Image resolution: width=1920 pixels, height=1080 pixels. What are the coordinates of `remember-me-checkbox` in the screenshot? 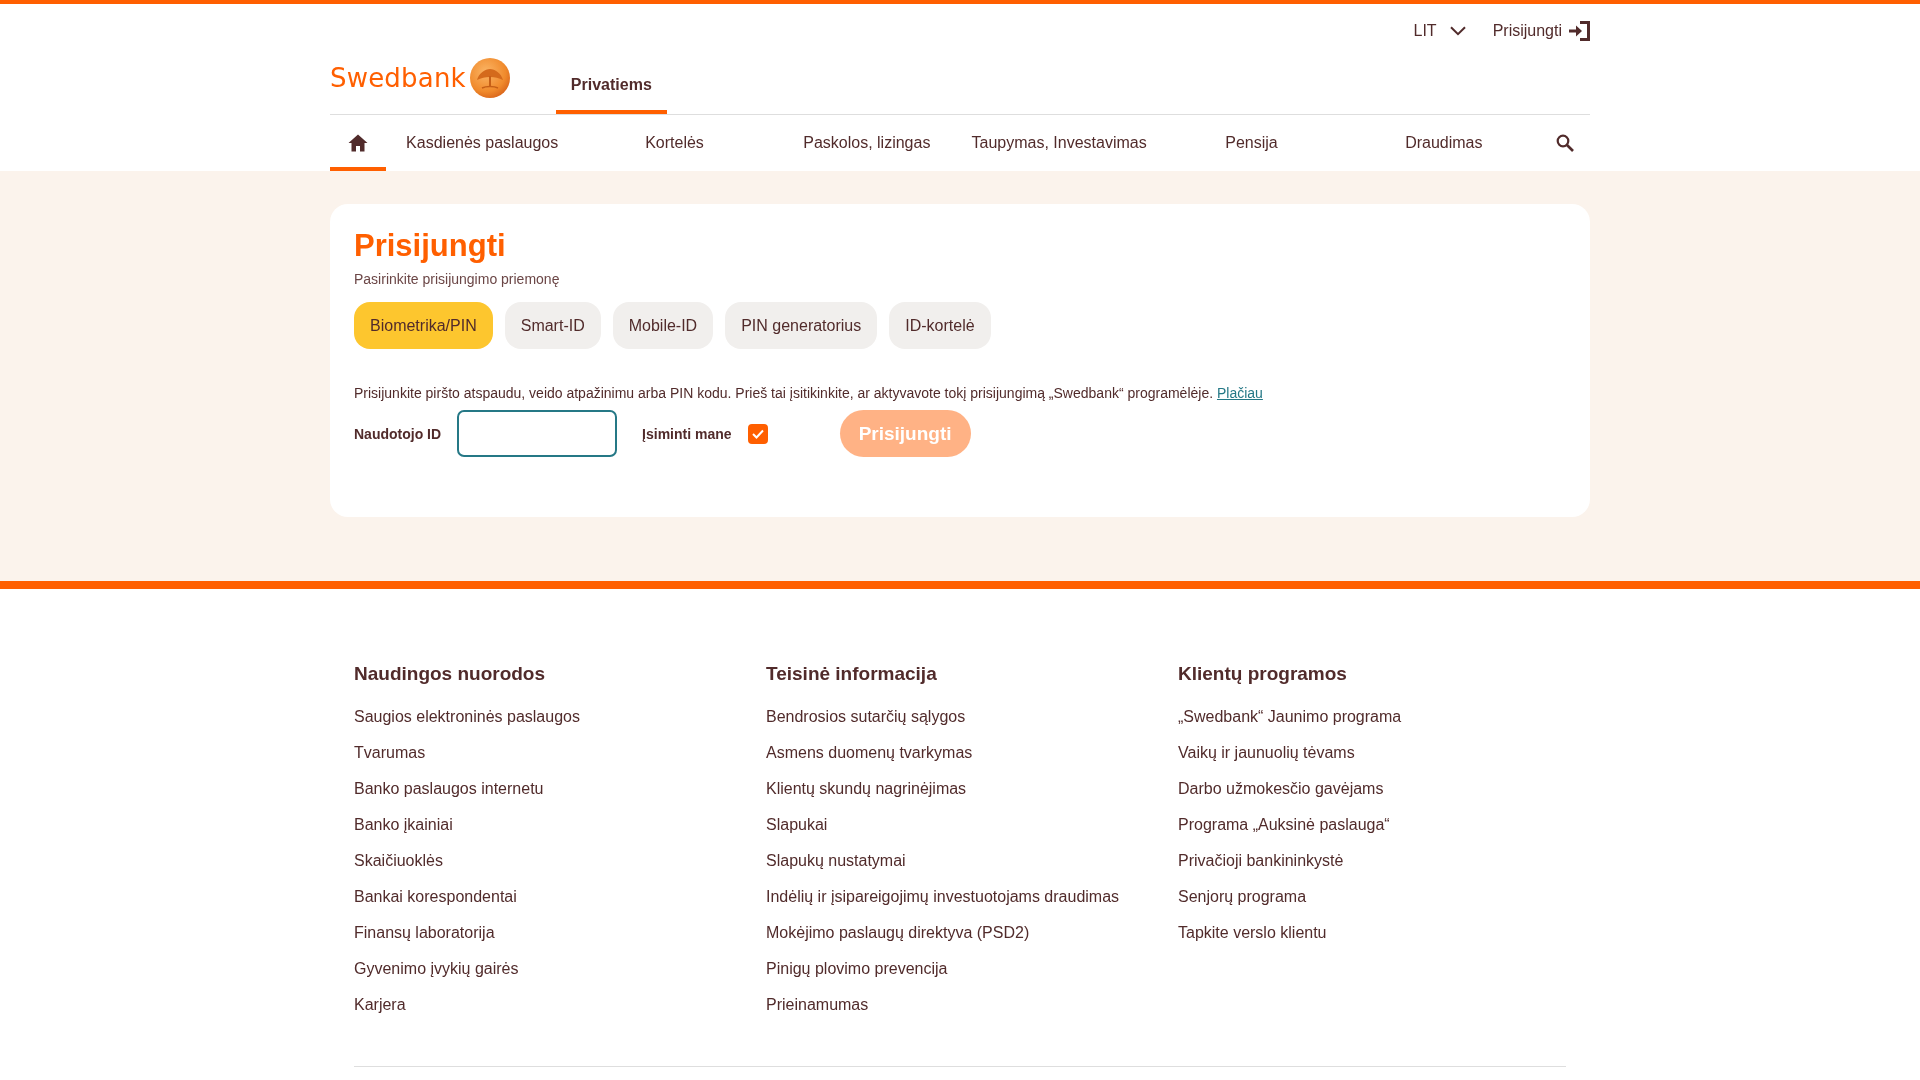 It's located at (757, 433).